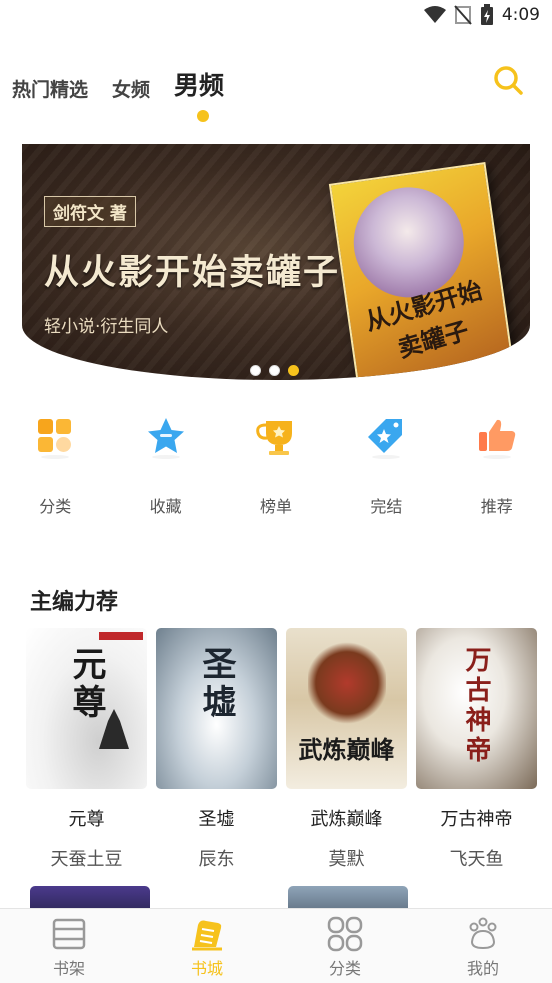  Describe the element at coordinates (486, 14) in the screenshot. I see `battery-icon` at that location.